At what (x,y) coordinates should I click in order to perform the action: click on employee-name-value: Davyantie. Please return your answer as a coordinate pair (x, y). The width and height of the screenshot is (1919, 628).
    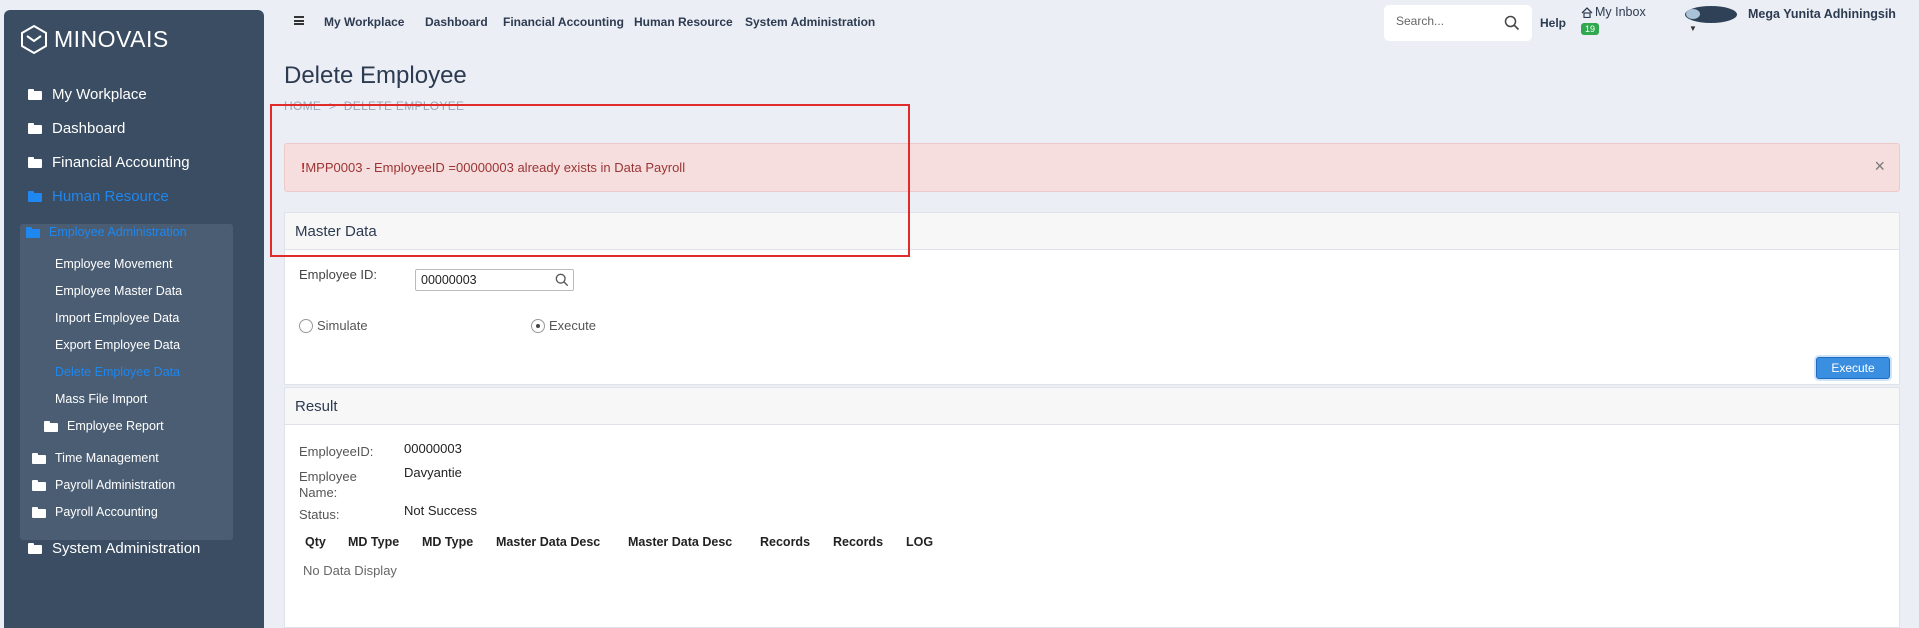
    Looking at the image, I should click on (433, 472).